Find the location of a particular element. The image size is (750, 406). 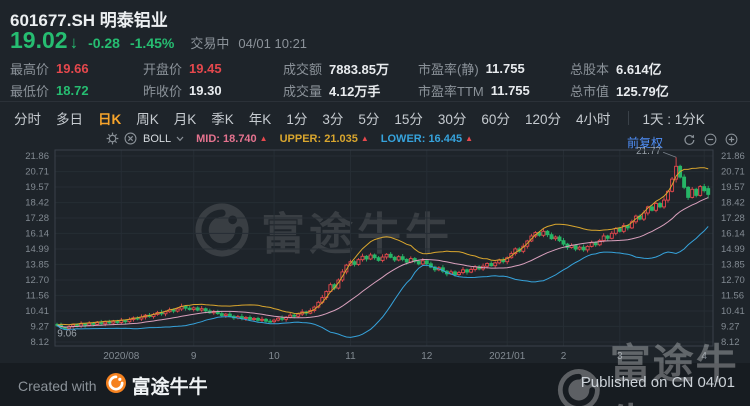

x-axis-label: 10 is located at coordinates (275, 356).